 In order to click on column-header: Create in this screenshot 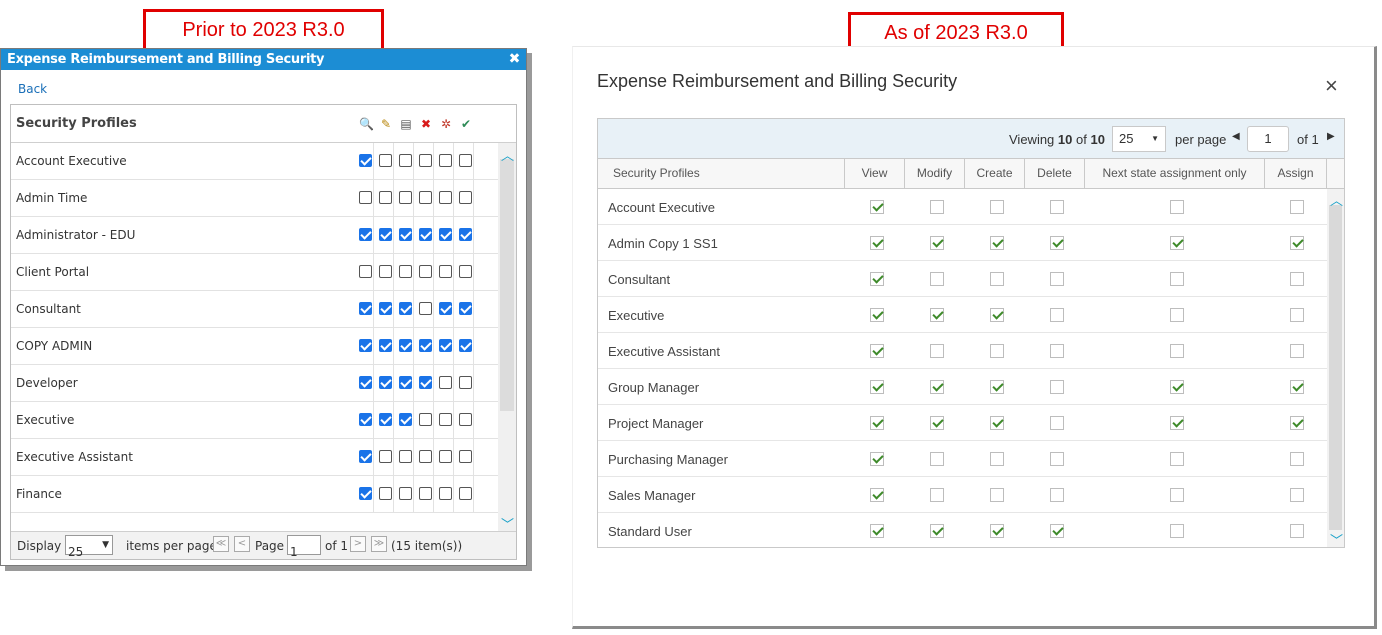, I will do `click(995, 173)`.